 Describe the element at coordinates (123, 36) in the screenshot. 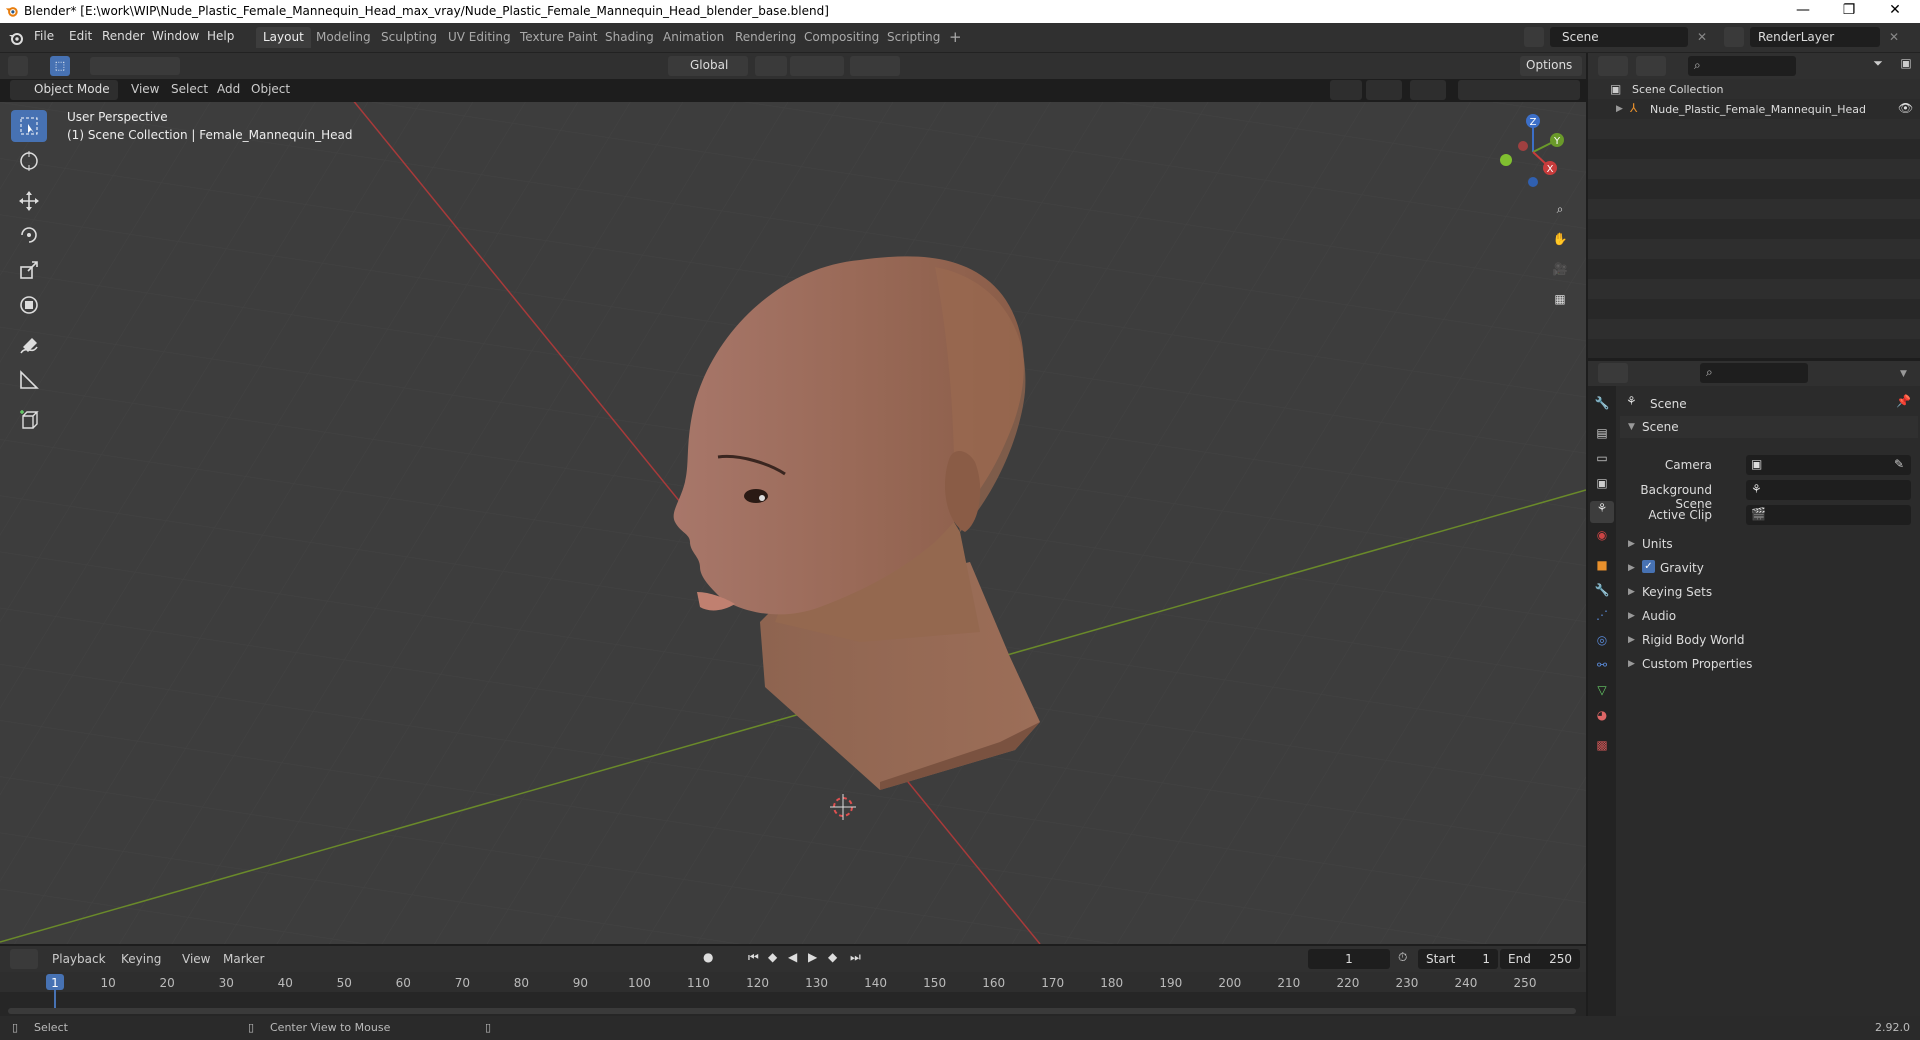

I see `menu-render: Render` at that location.